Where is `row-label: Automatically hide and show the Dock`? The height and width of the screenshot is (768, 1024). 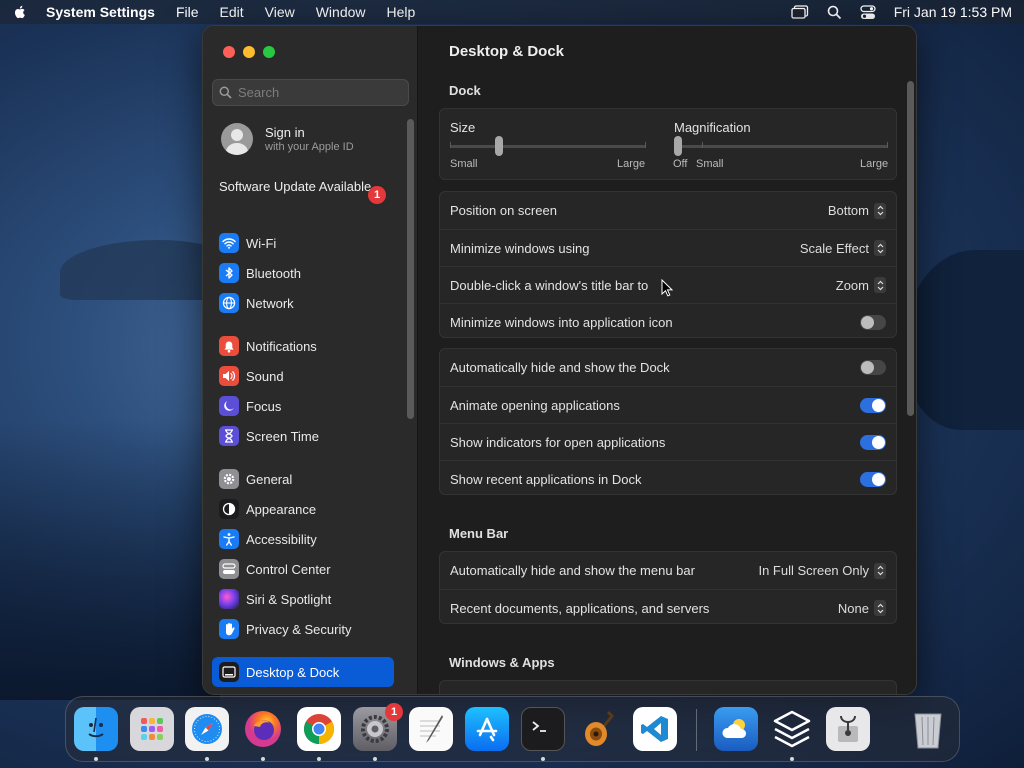
row-label: Automatically hide and show the Dock is located at coordinates (560, 367).